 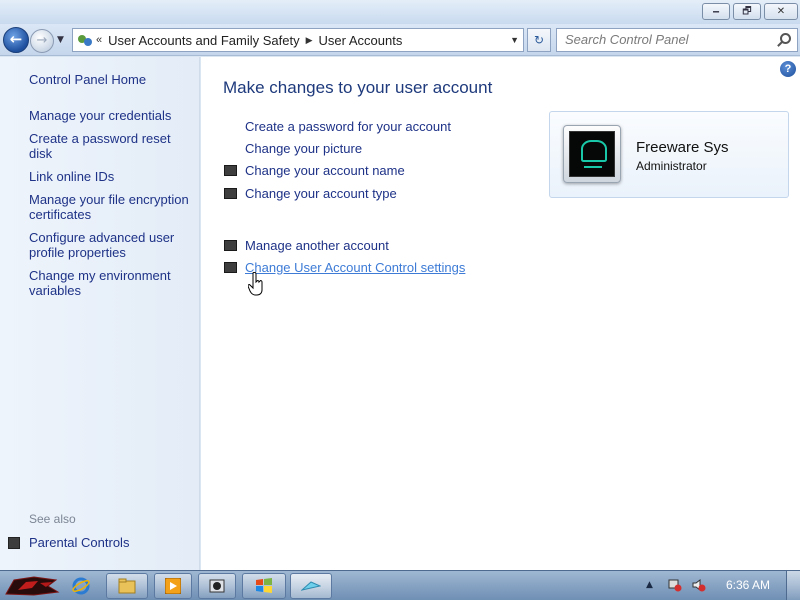 What do you see at coordinates (671, 166) in the screenshot?
I see `account-role: Administrator` at bounding box center [671, 166].